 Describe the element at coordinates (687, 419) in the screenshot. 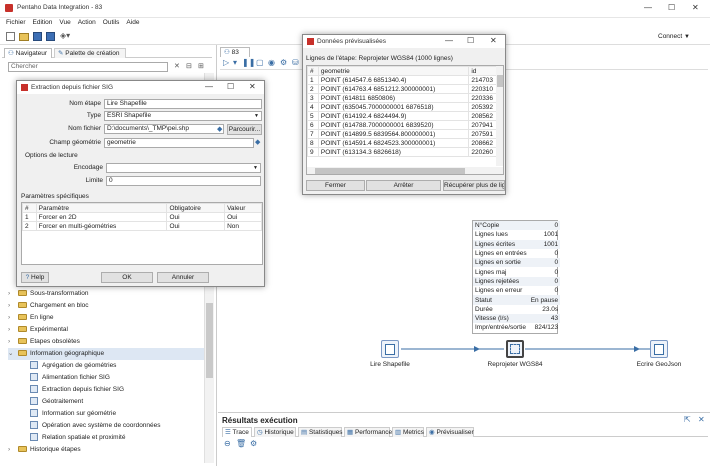

I see `popout-icon: ⇱` at that location.